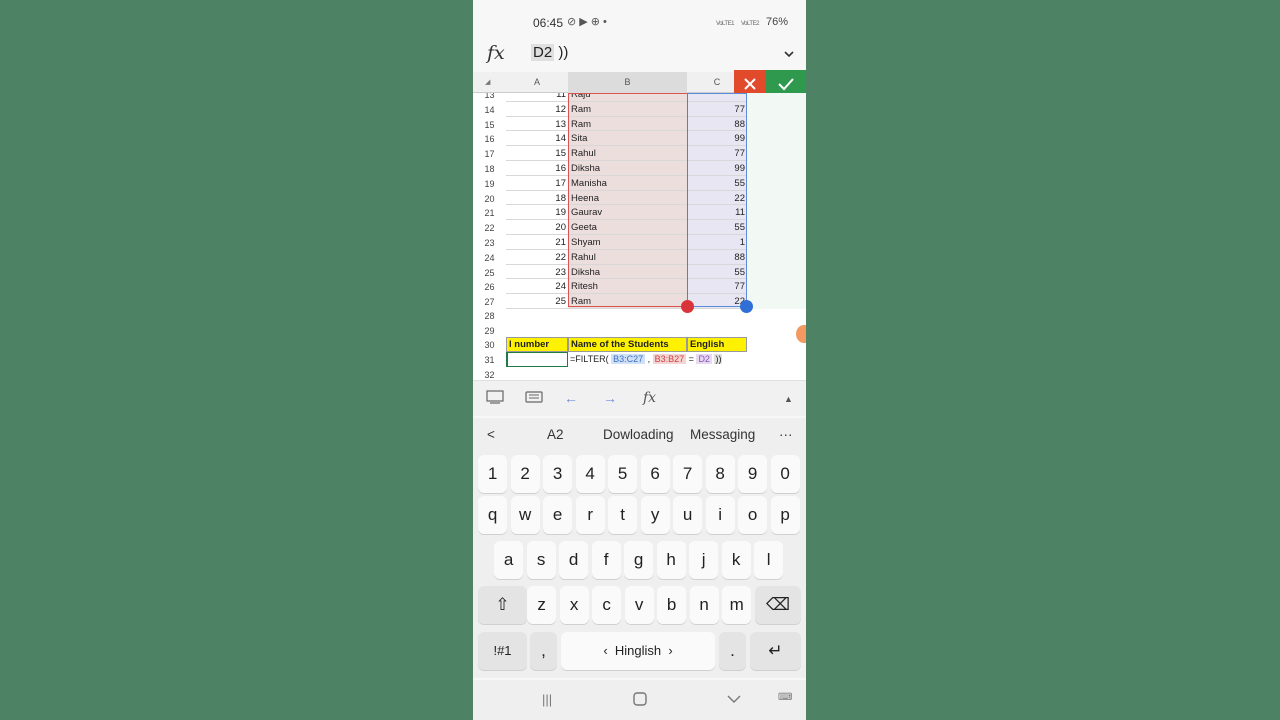 This screenshot has width=1280, height=720. I want to click on suggestion-3: Messaging, so click(722, 434).